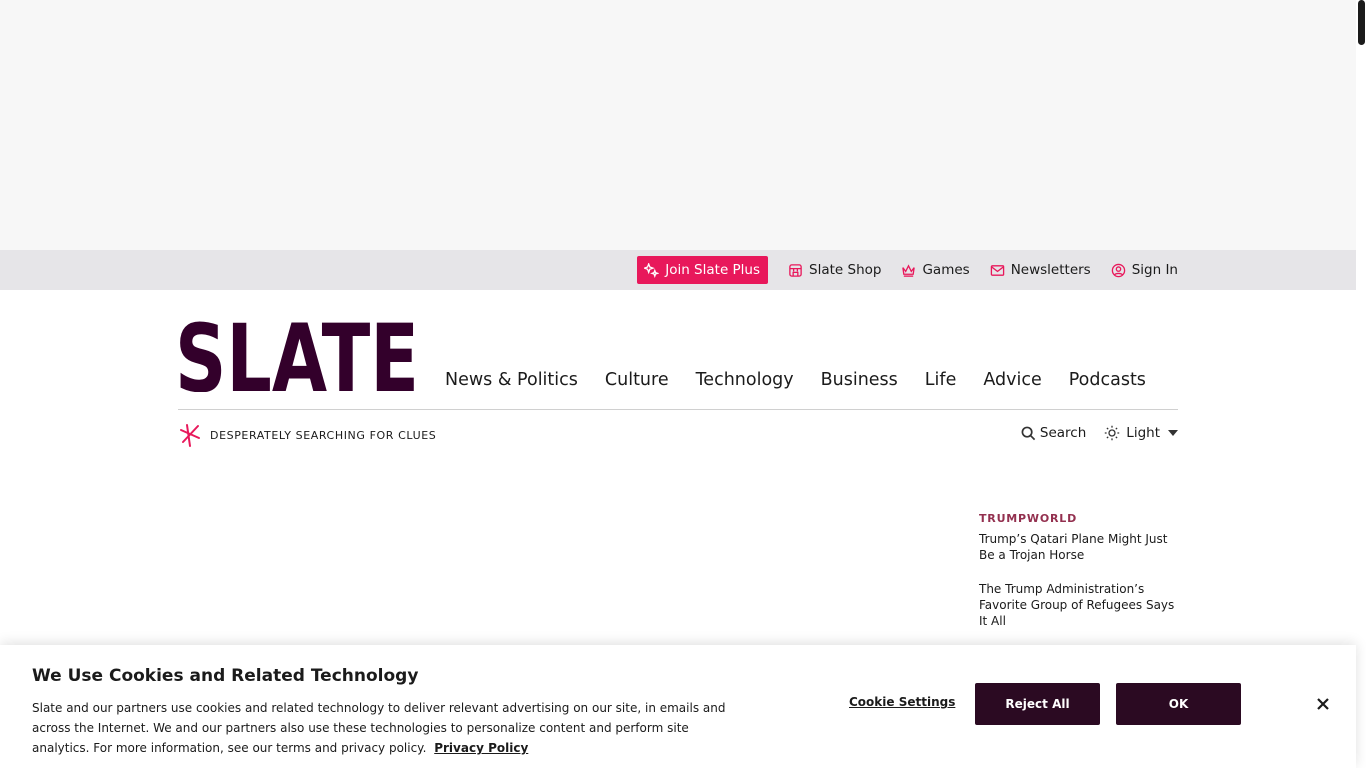 The width and height of the screenshot is (1366, 768). What do you see at coordinates (1154, 270) in the screenshot?
I see `sign-in-label: Sign In` at bounding box center [1154, 270].